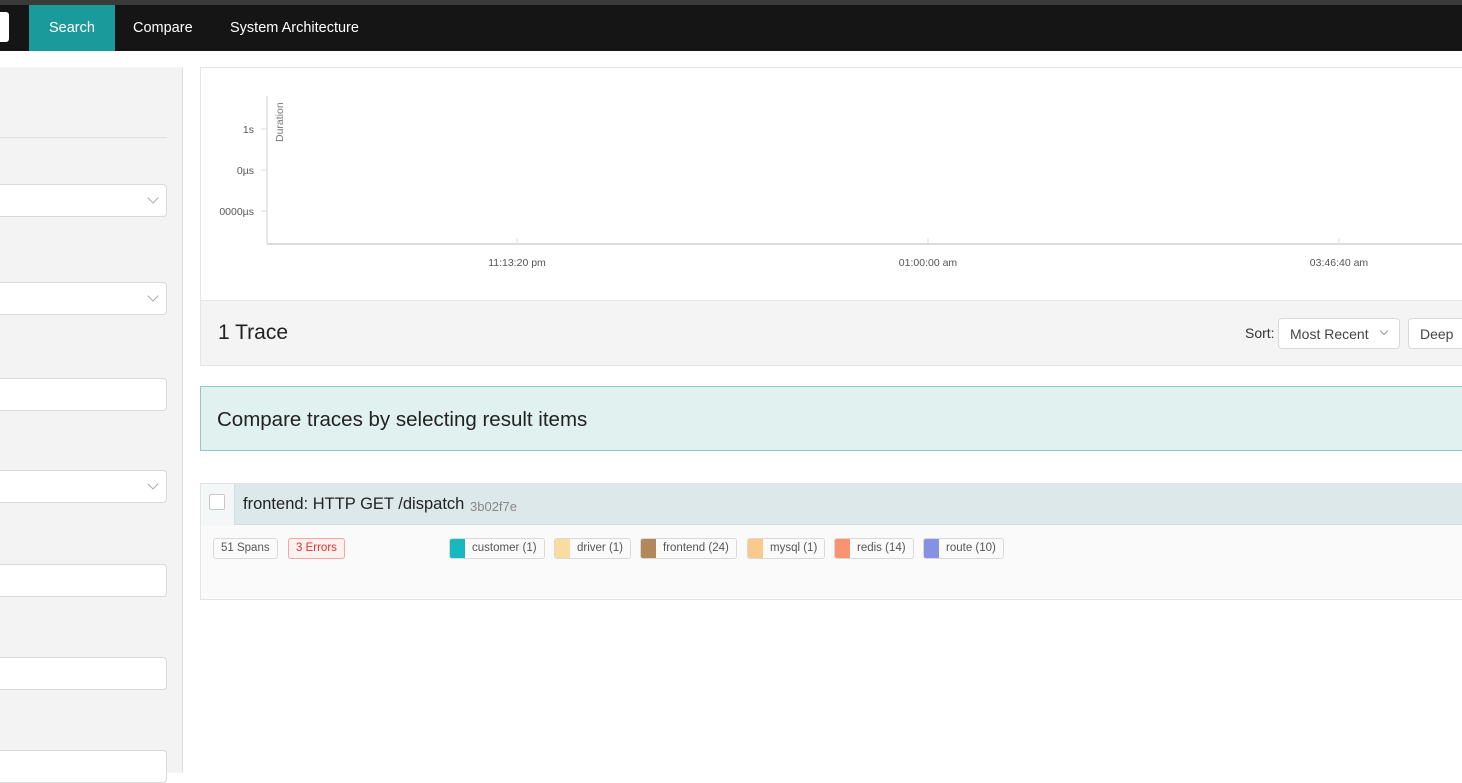  I want to click on nav-search-input, so click(4, 27).